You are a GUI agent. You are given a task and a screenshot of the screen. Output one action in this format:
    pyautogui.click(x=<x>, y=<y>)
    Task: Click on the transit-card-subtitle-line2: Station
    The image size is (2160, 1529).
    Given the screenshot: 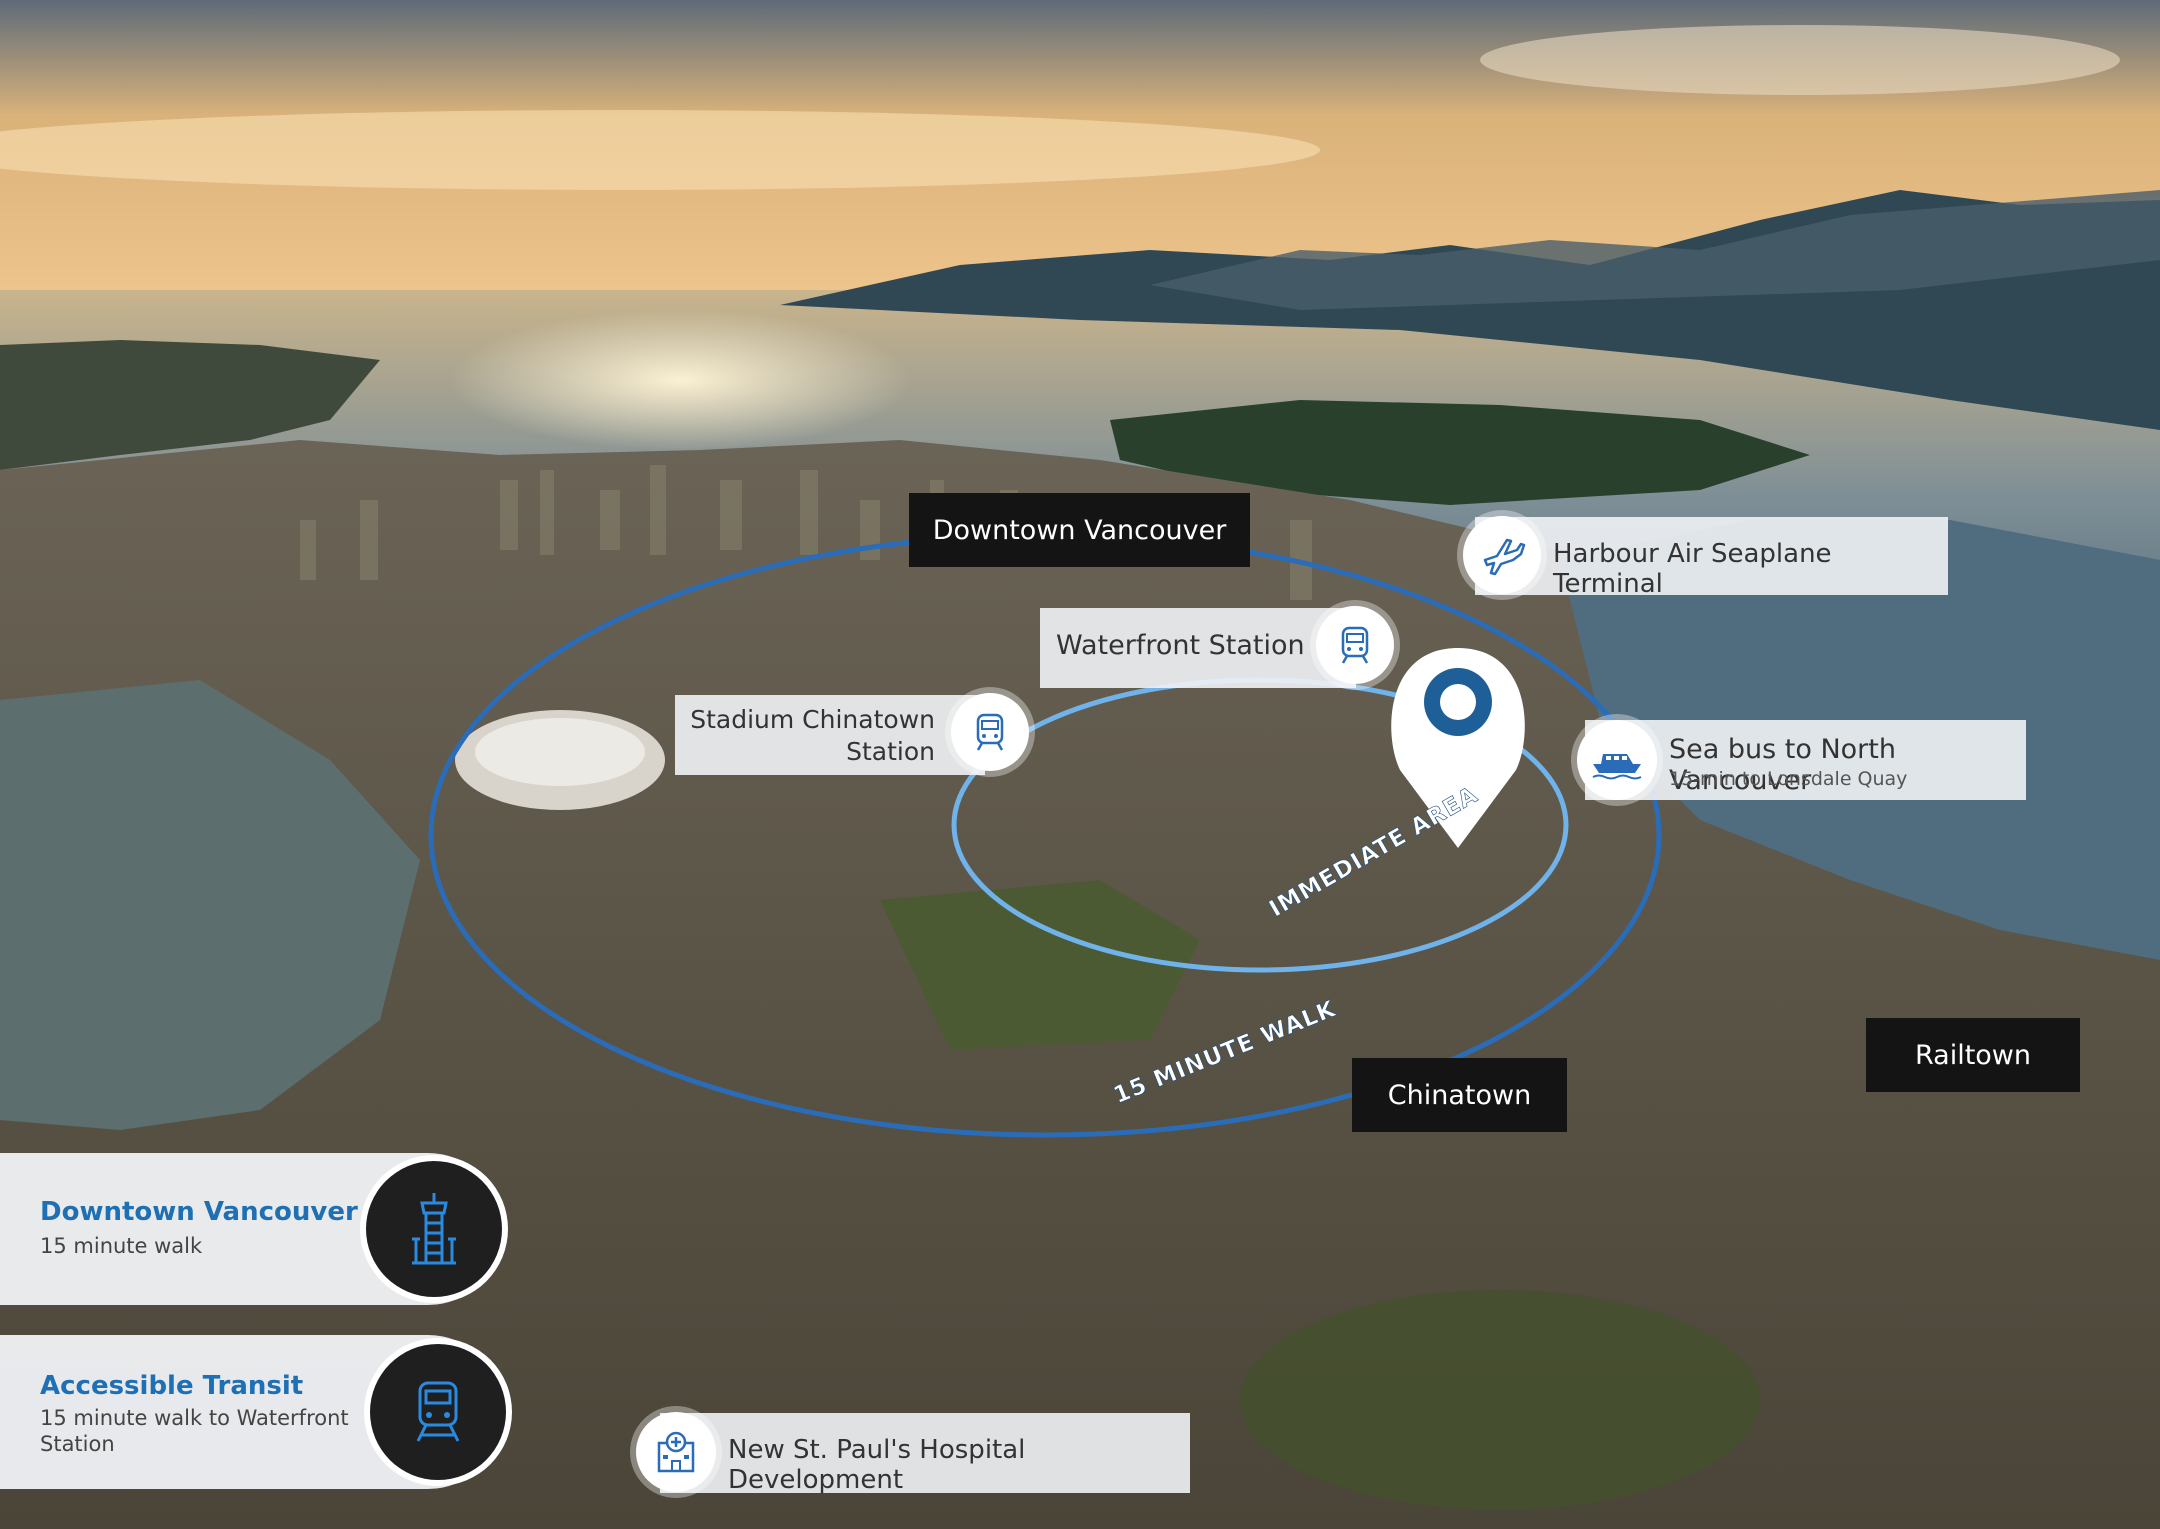 What is the action you would take?
    pyautogui.click(x=77, y=1444)
    